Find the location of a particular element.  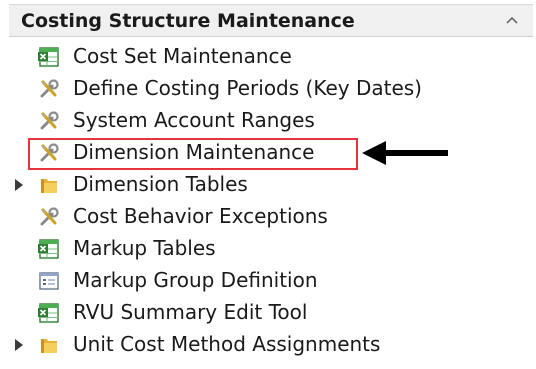

tree-item-cost-behavior-exceptions: Cost Behavior Exceptions is located at coordinates (230, 217).